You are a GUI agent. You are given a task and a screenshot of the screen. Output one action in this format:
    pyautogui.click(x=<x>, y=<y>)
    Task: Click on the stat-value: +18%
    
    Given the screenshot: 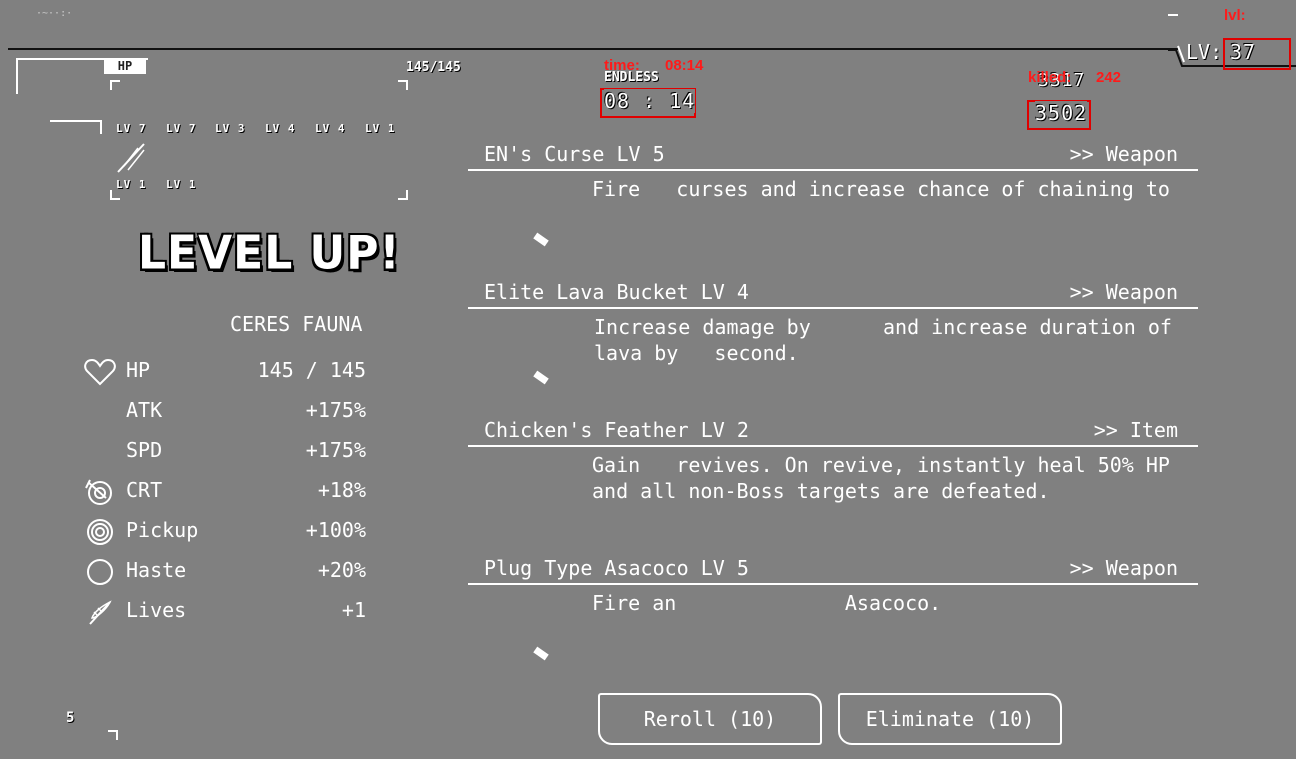 What is the action you would take?
    pyautogui.click(x=341, y=490)
    